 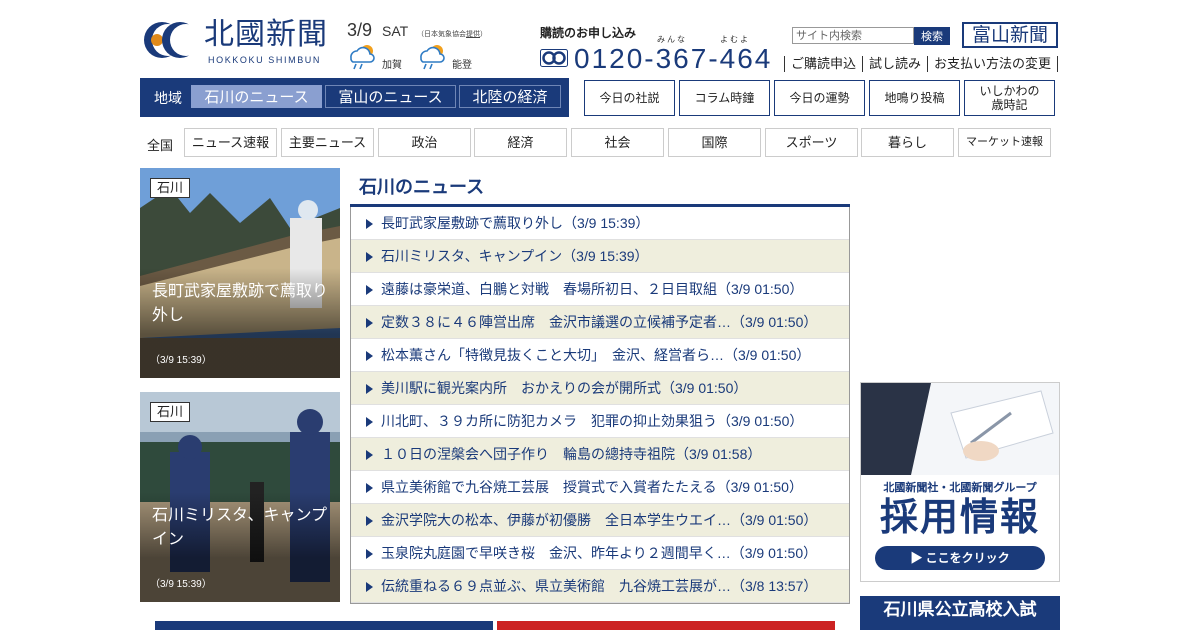 What do you see at coordinates (168, 98) in the screenshot?
I see `region-nav-label: 地域` at bounding box center [168, 98].